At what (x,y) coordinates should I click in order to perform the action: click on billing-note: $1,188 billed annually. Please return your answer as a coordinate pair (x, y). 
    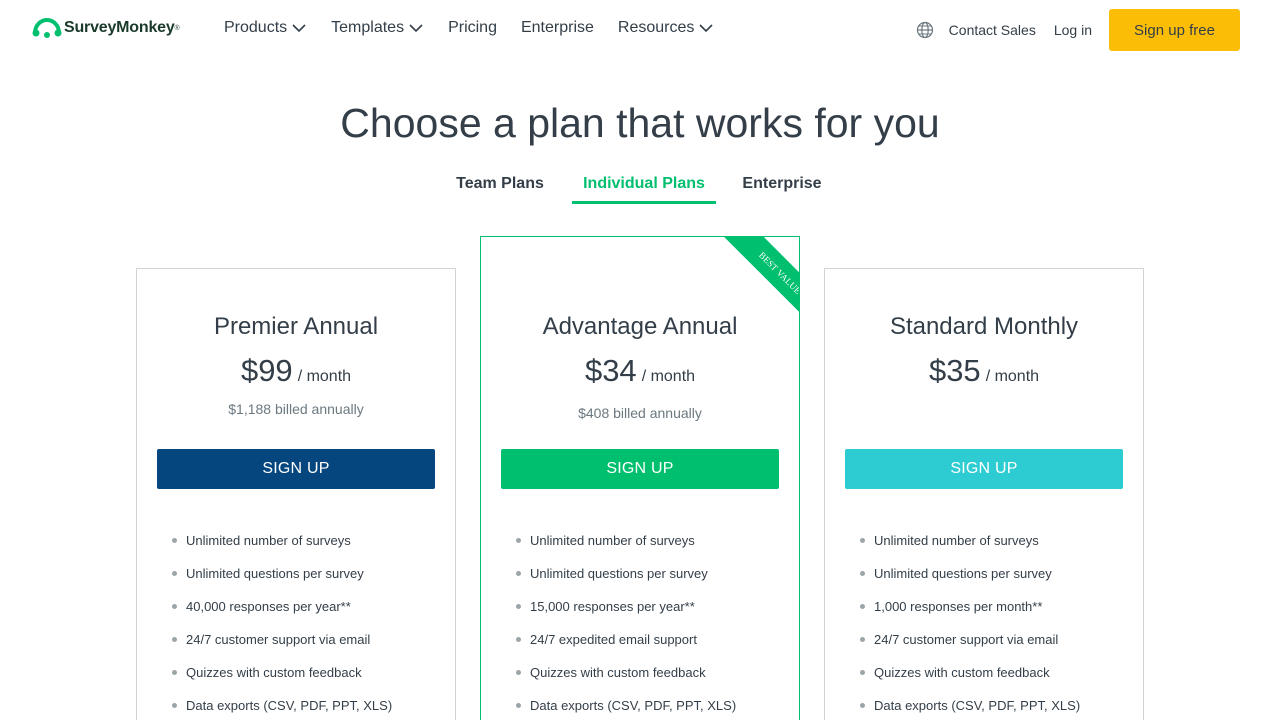
    Looking at the image, I should click on (296, 409).